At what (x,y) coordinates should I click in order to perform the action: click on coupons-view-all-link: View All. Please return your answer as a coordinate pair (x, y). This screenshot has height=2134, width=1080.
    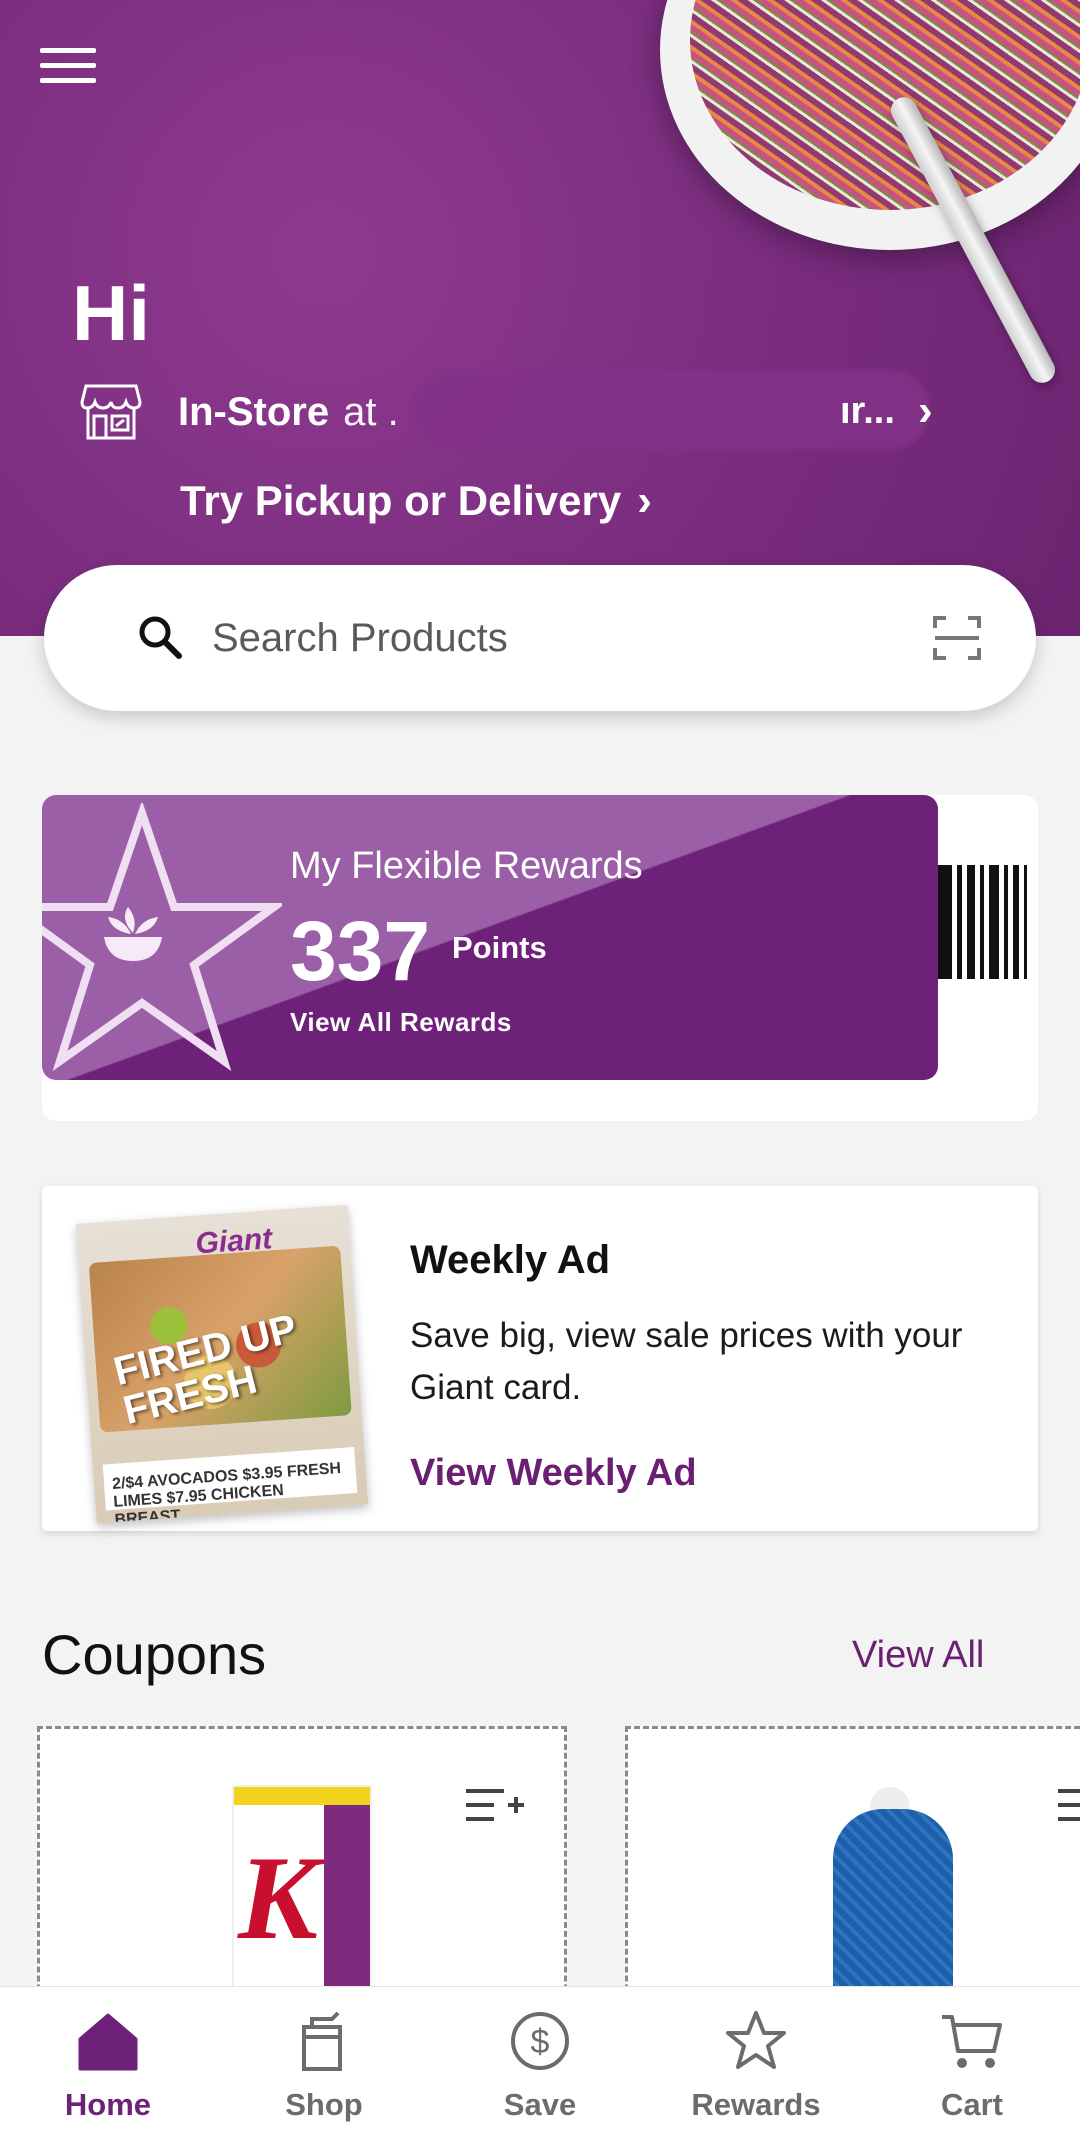
    Looking at the image, I should click on (918, 1655).